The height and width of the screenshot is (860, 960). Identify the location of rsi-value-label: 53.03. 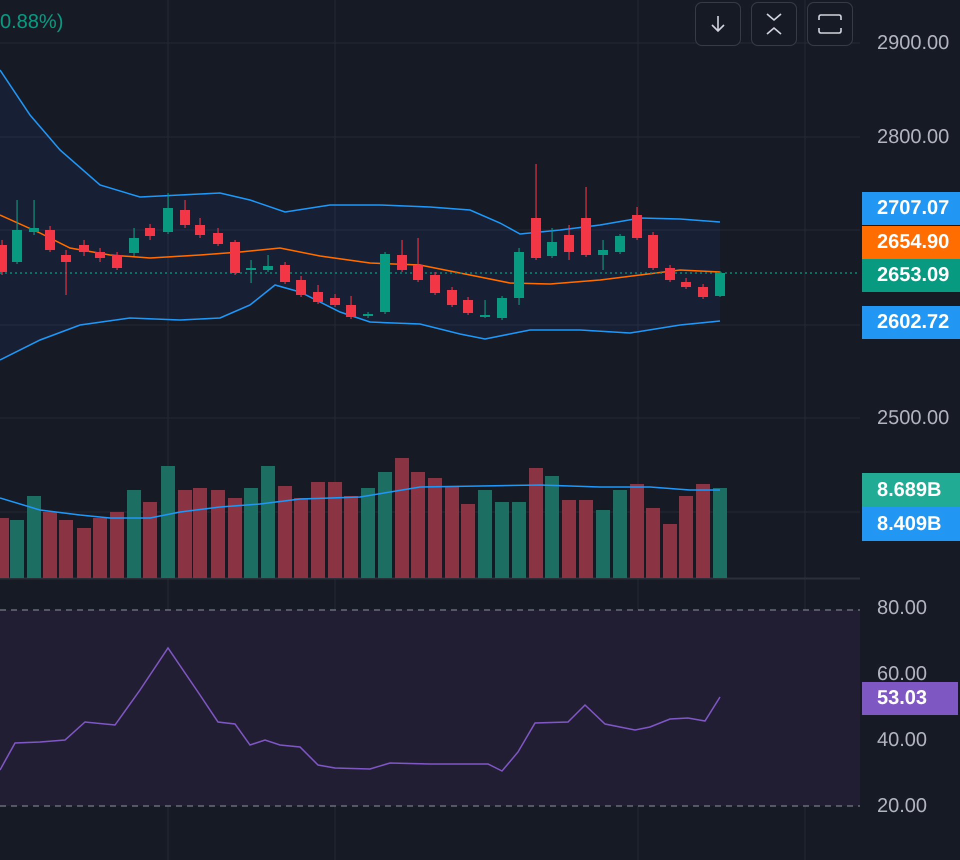
(910, 698).